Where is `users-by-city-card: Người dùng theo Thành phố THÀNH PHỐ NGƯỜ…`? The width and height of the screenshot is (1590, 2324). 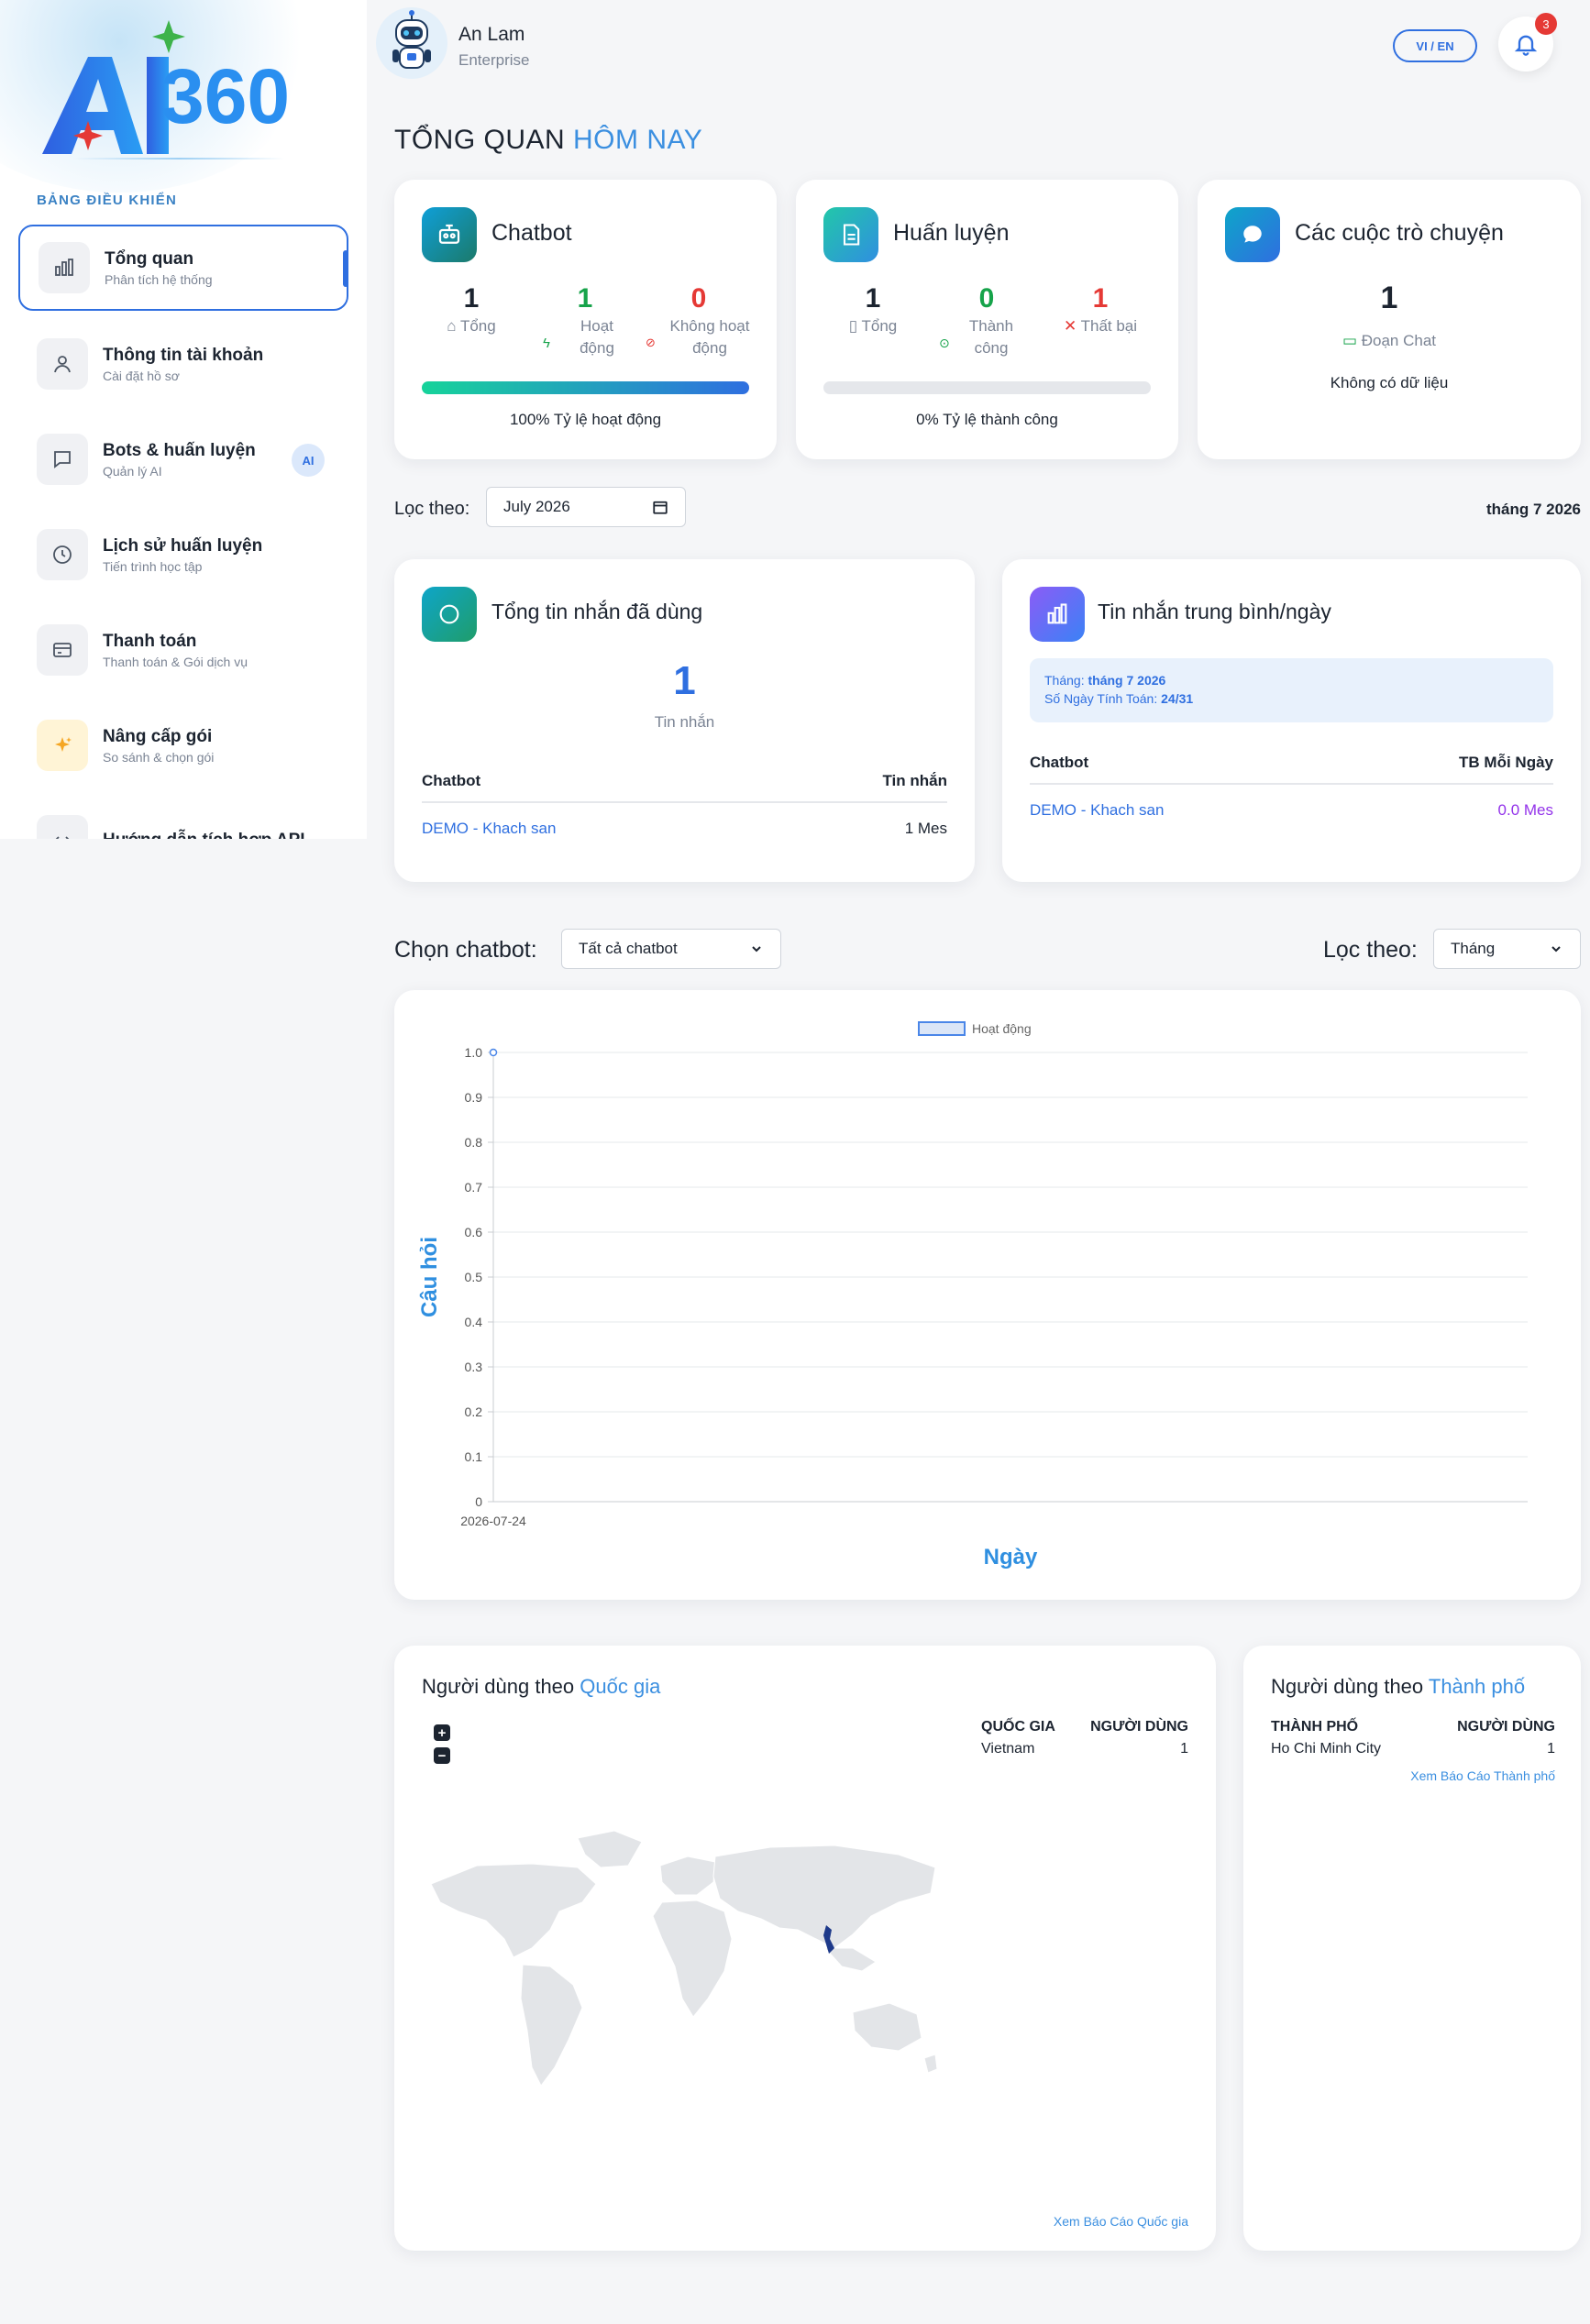 users-by-city-card: Người dùng theo Thành phố THÀNH PHỐ NGƯỜ… is located at coordinates (1412, 1948).